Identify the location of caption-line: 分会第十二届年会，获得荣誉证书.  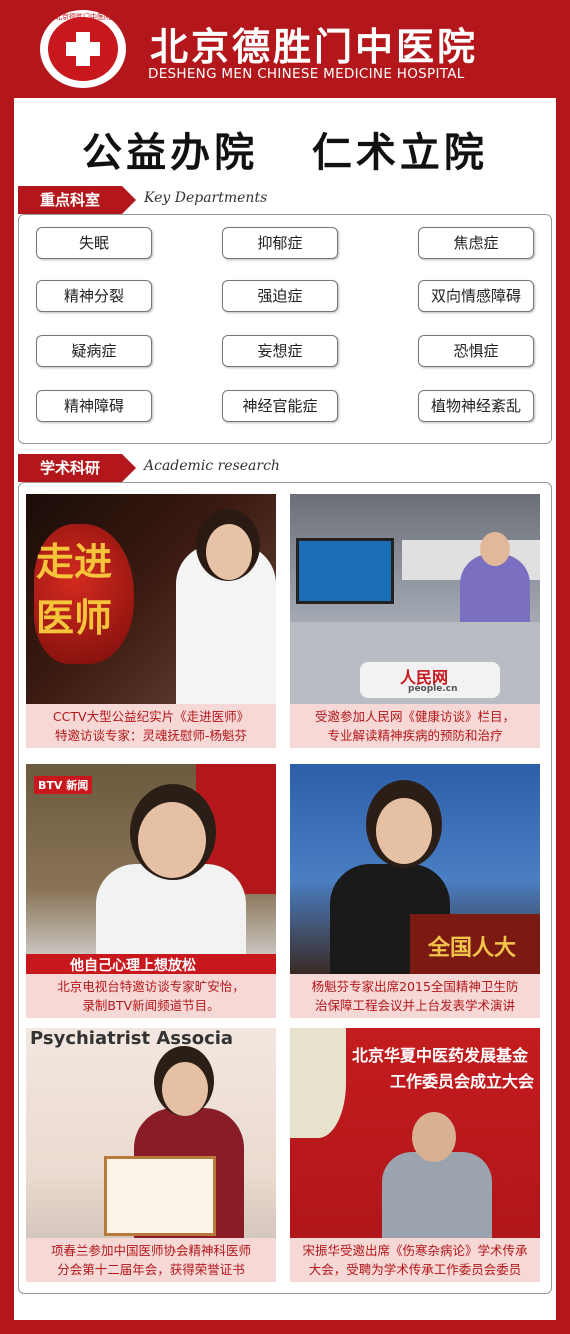
(151, 1269).